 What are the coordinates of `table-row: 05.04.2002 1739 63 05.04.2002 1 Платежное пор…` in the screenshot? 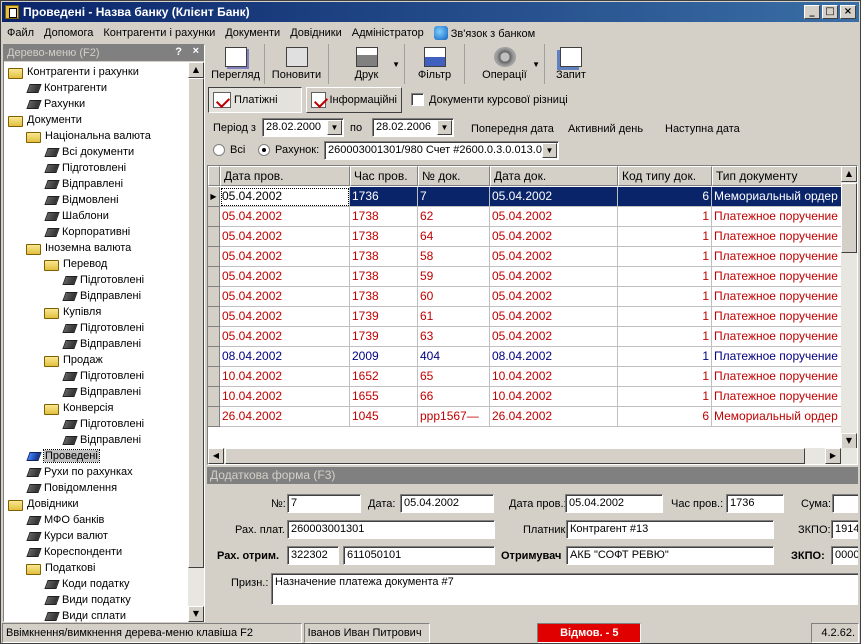 It's located at (525, 337).